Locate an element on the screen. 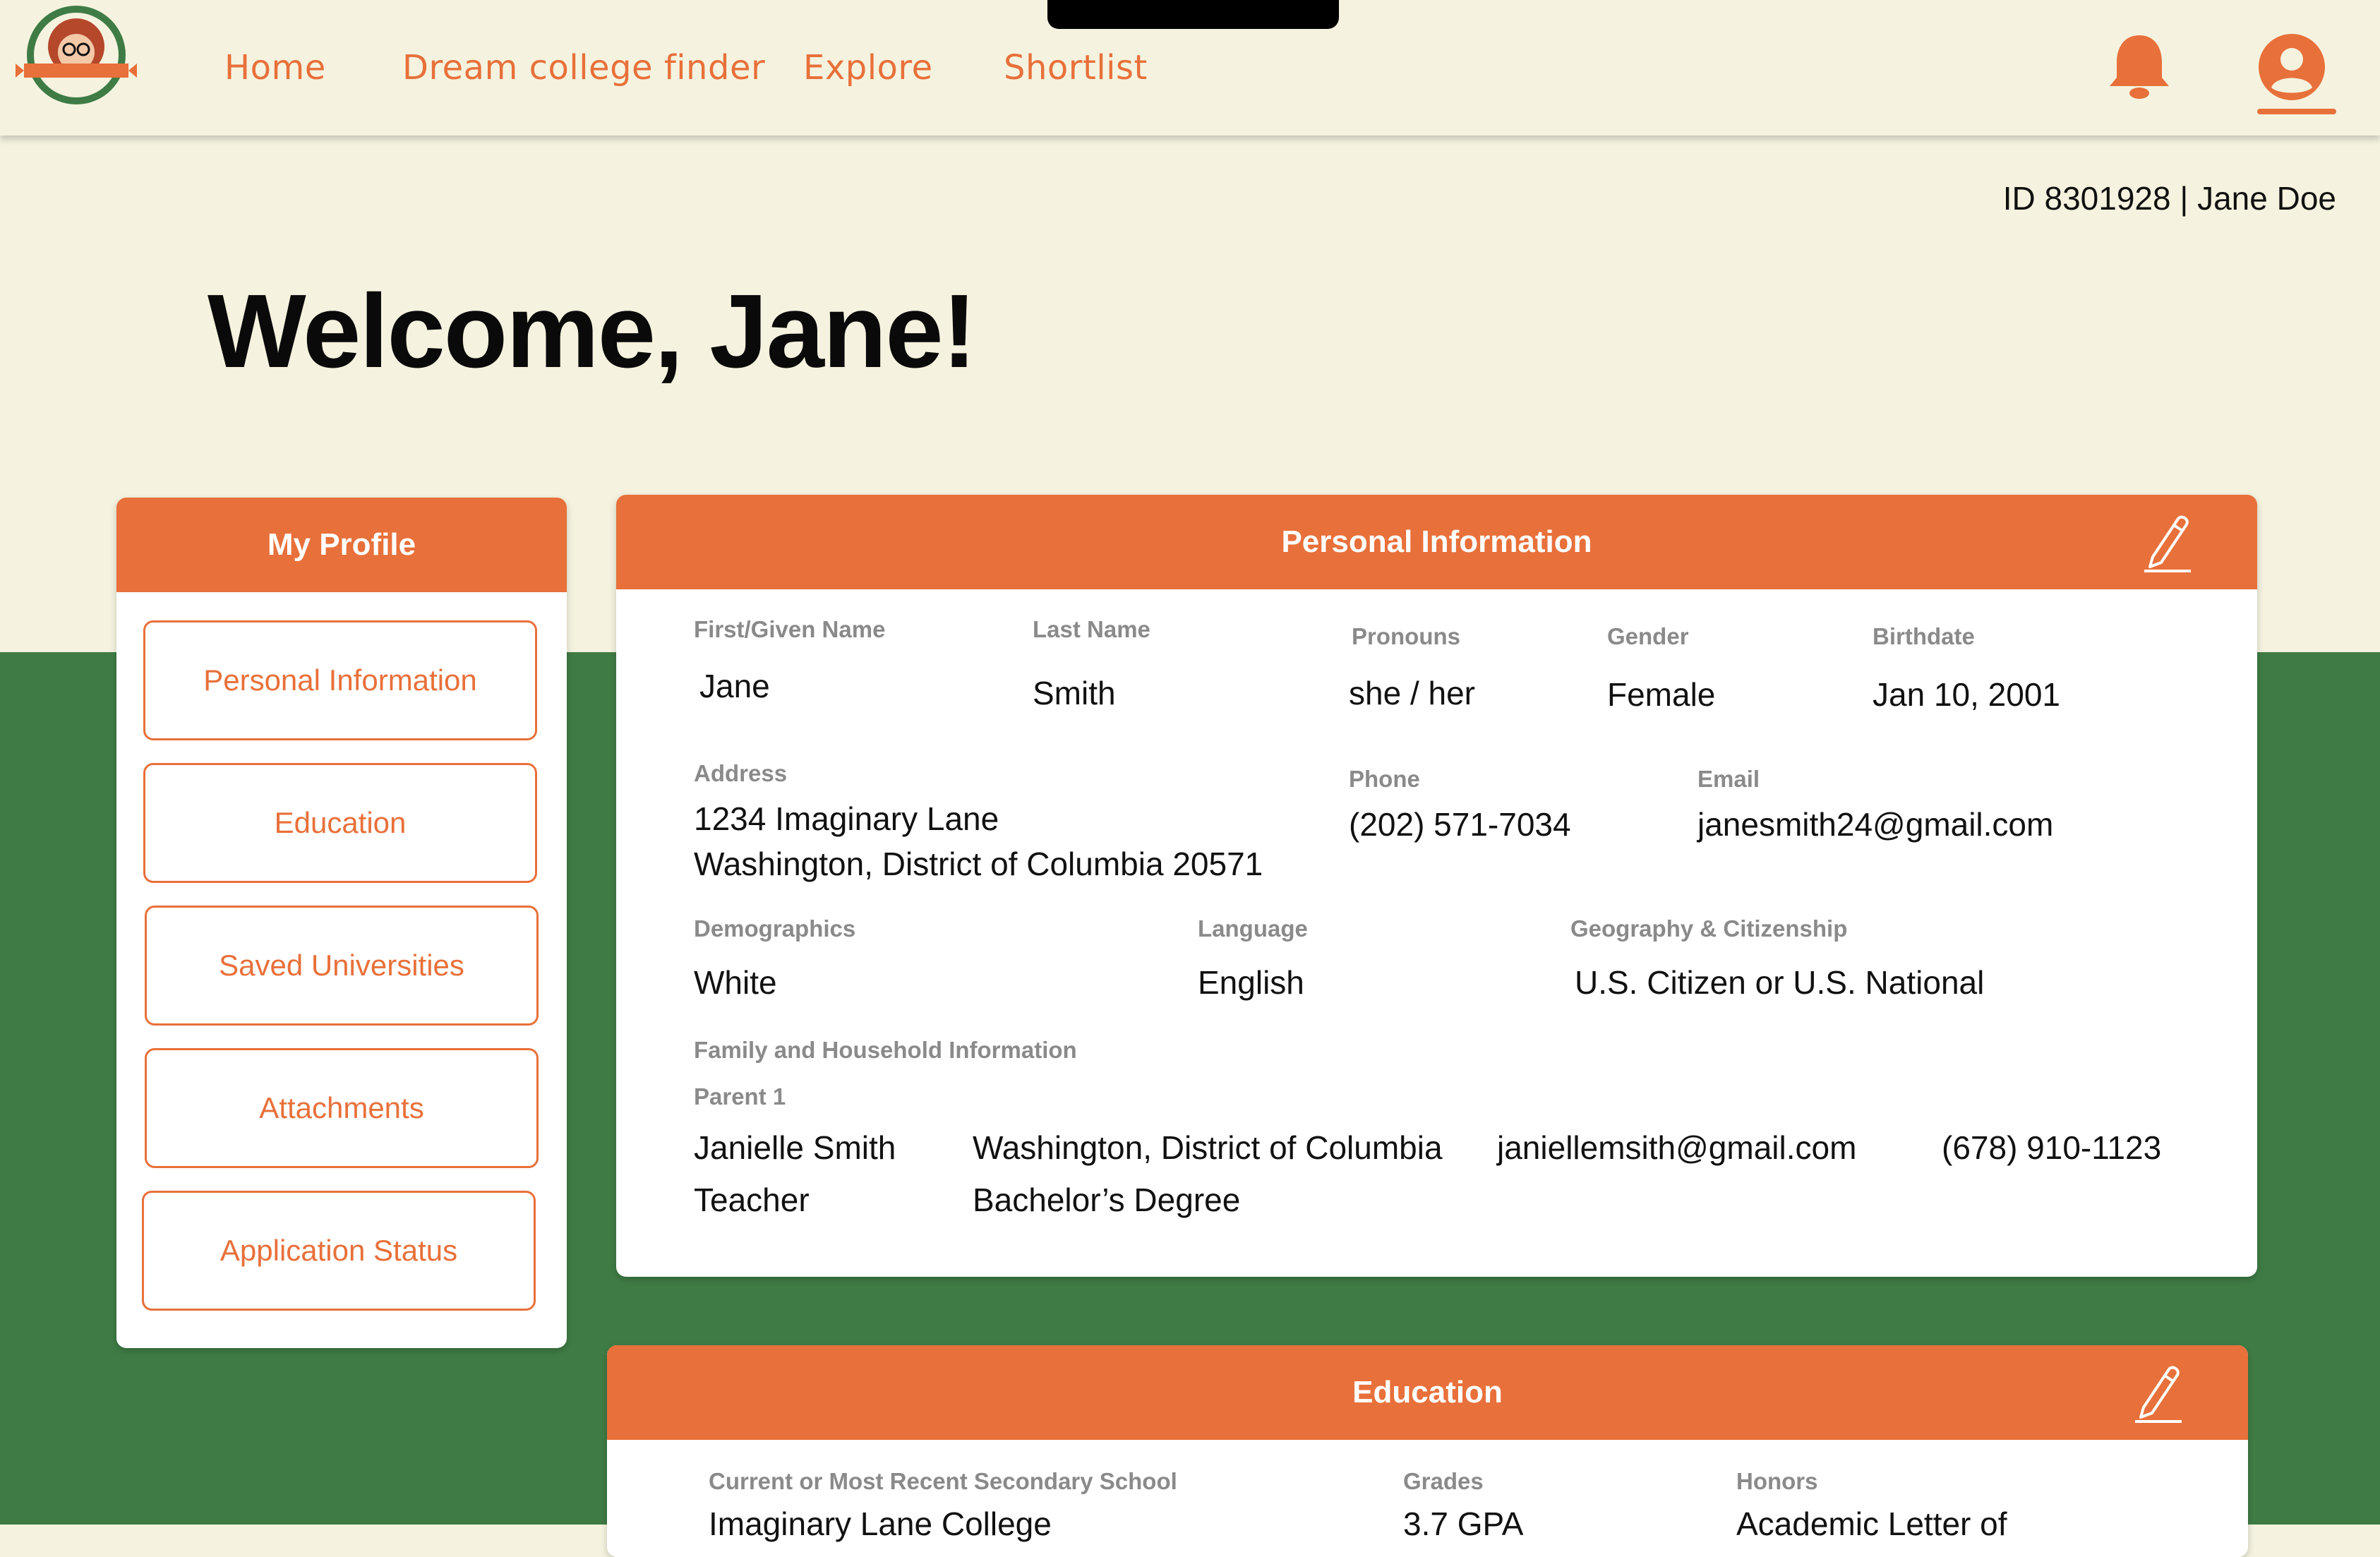 The height and width of the screenshot is (1557, 2380). language-label: Language is located at coordinates (1253, 929).